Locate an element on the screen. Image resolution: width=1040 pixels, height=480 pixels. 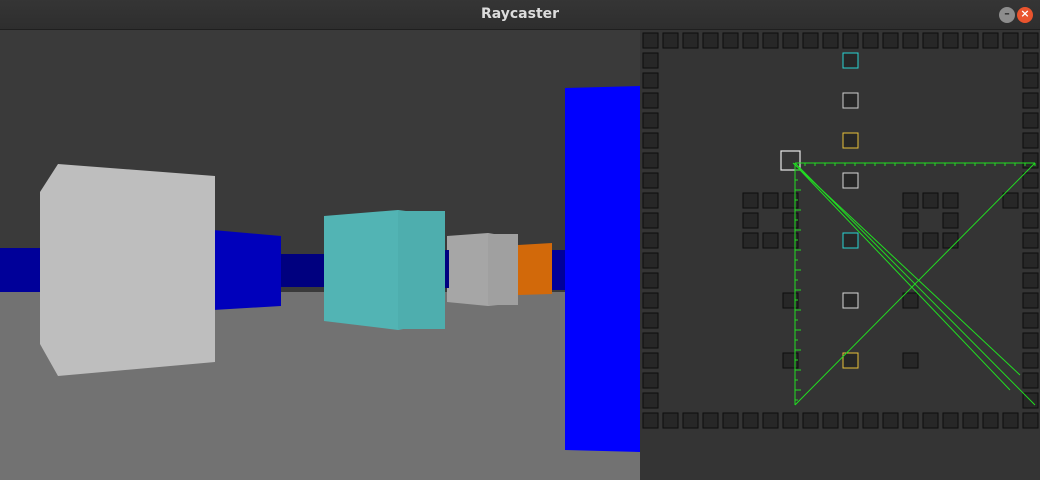
close-button: × is located at coordinates (1025, 15).